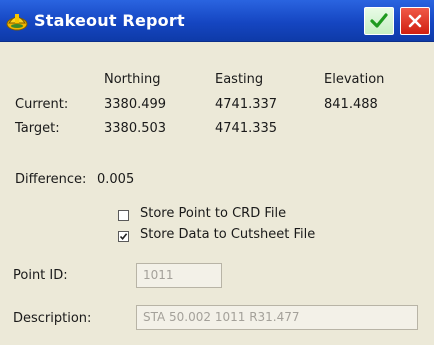 The height and width of the screenshot is (345, 434). What do you see at coordinates (354, 79) in the screenshot?
I see `header-elevation: Elevation` at bounding box center [354, 79].